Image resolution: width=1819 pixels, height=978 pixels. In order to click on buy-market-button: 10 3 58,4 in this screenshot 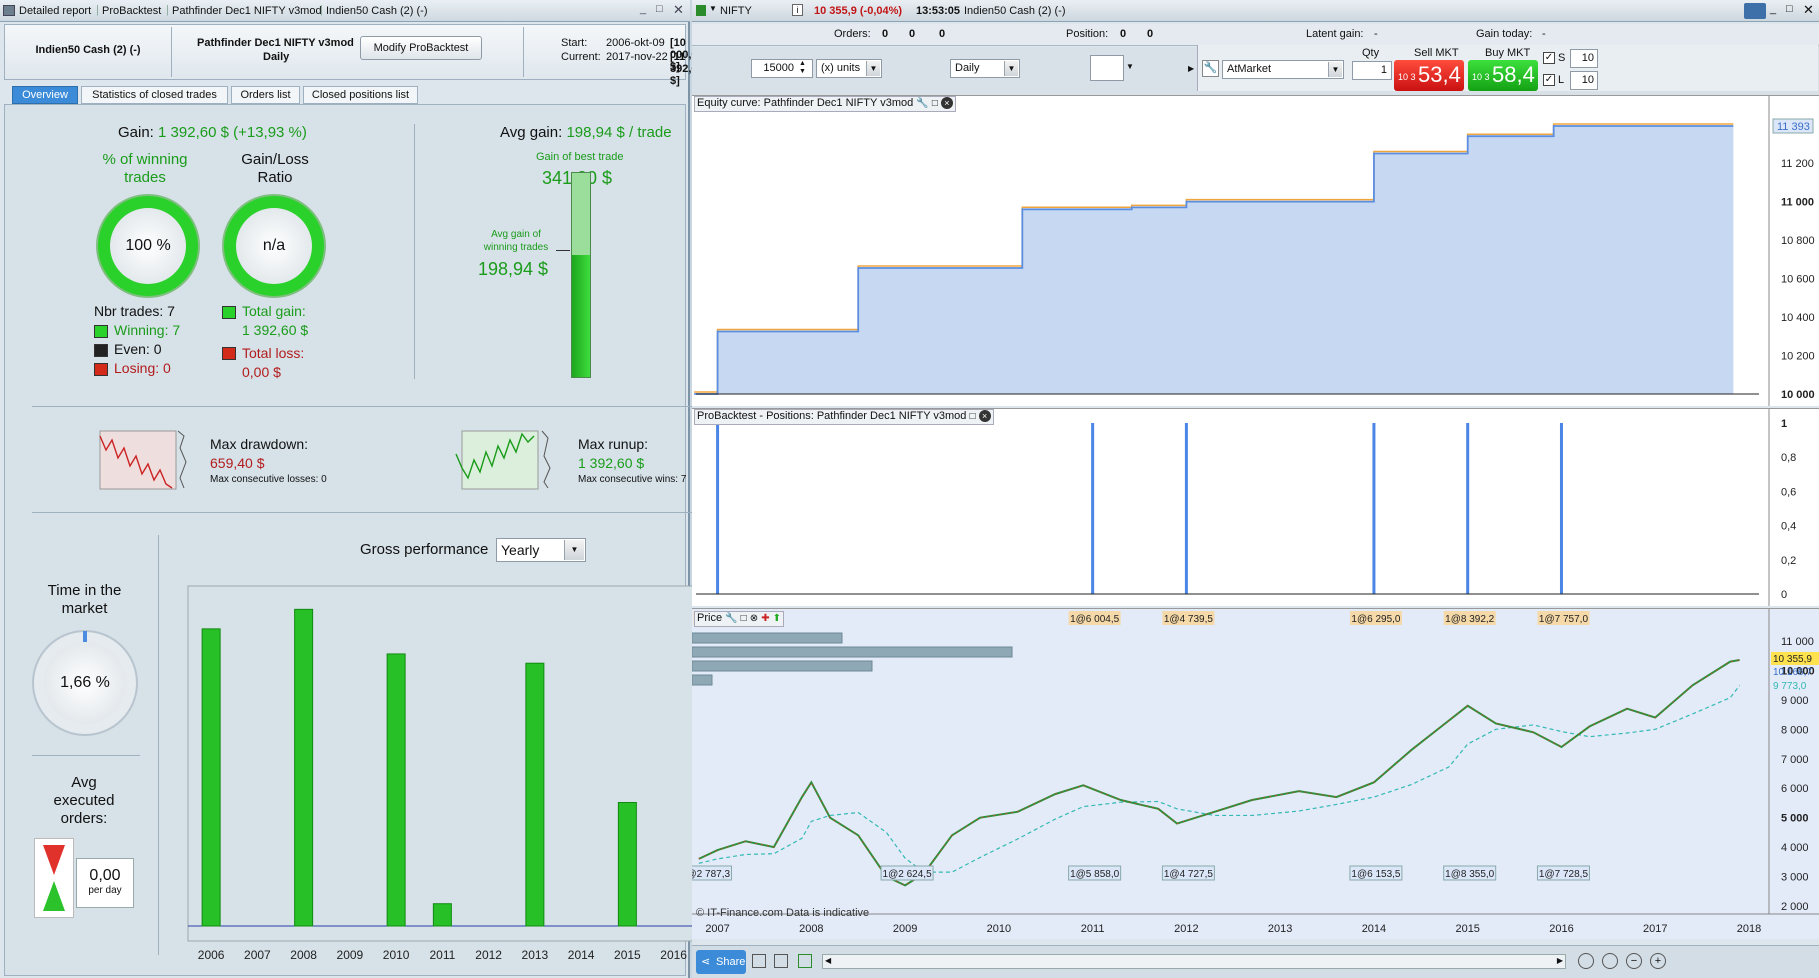, I will do `click(1503, 75)`.